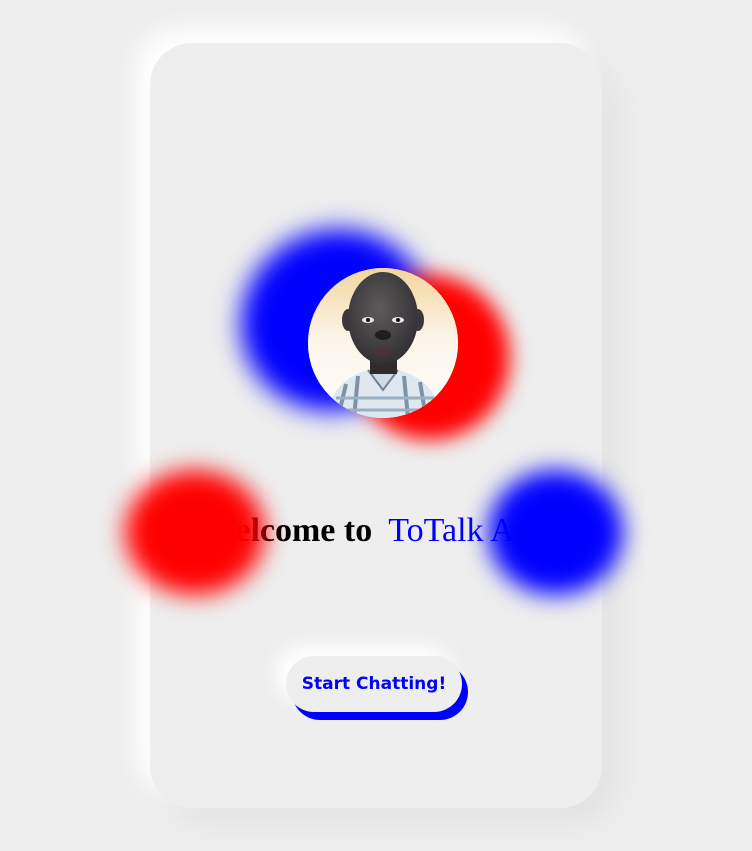 This screenshot has width=752, height=851. I want to click on profile-avatar, so click(383, 343).